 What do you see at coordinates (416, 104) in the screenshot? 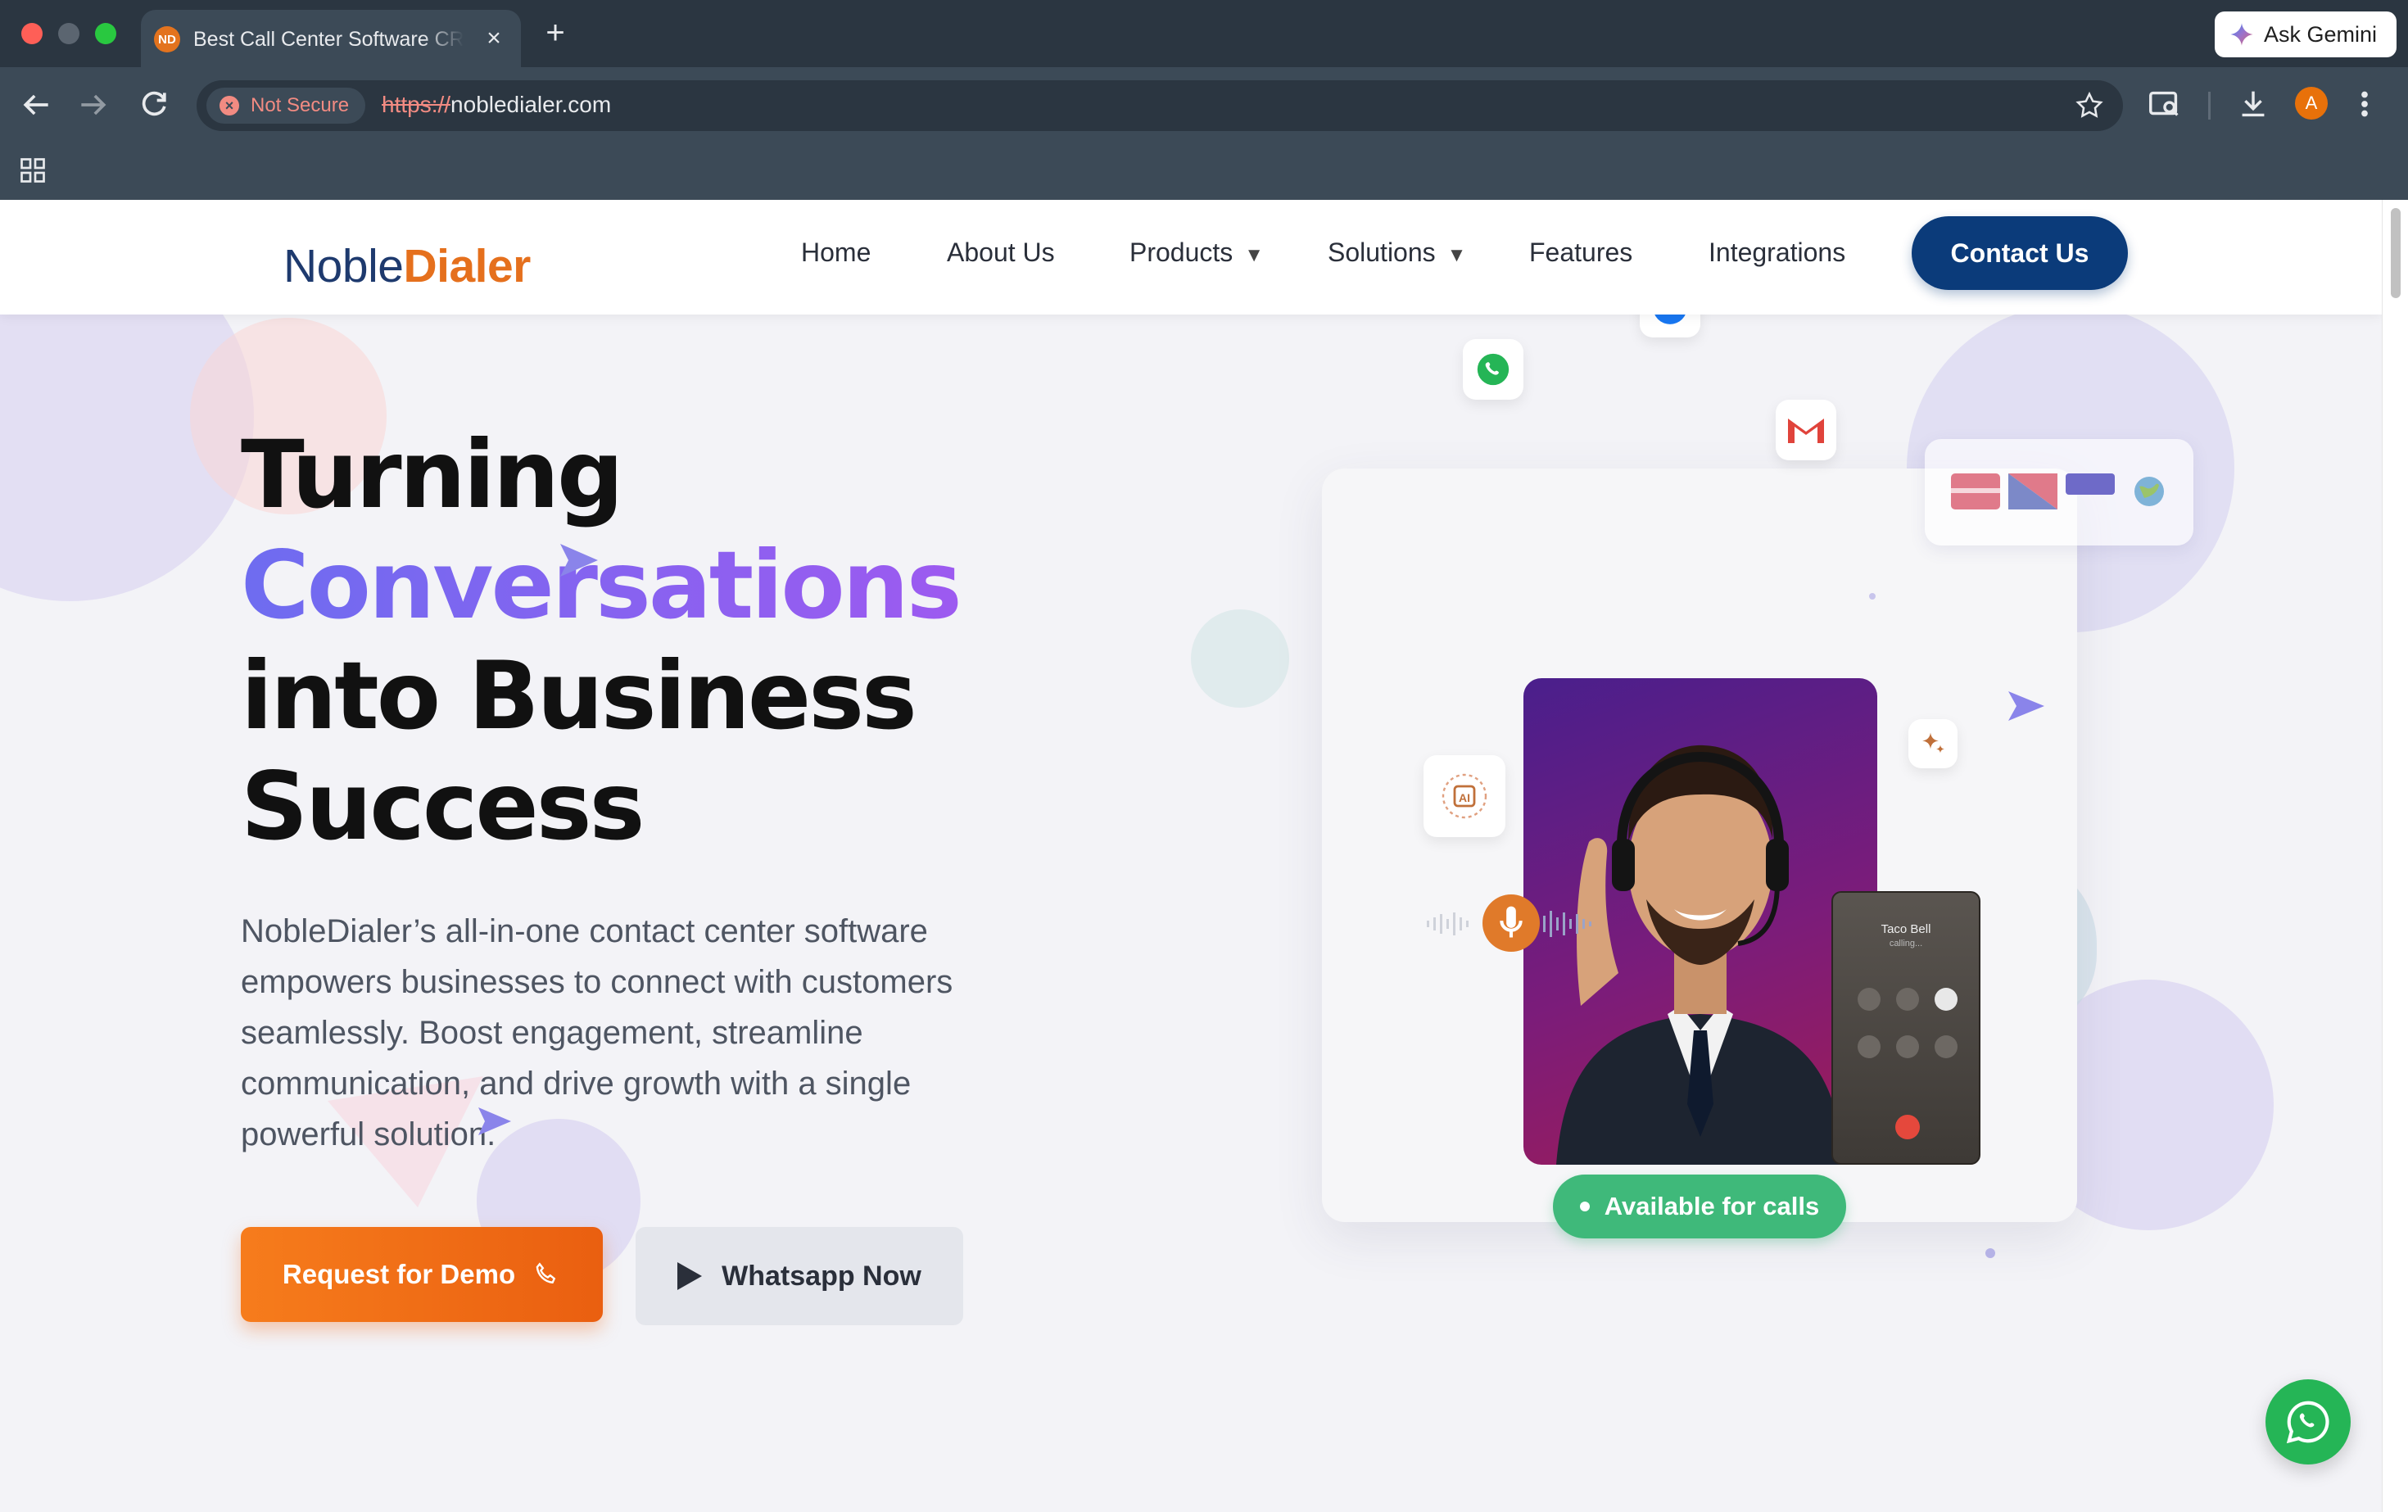
I see `url-scheme: https://` at bounding box center [416, 104].